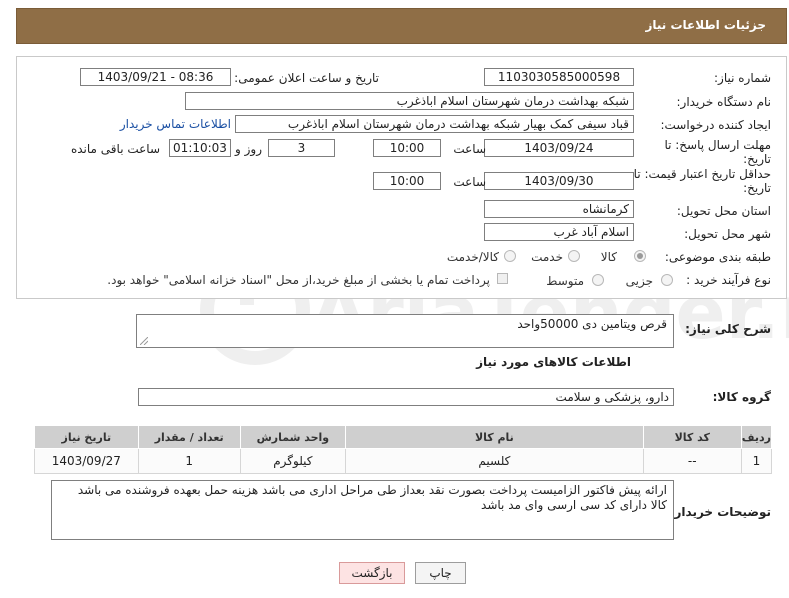 Image resolution: width=789 pixels, height=598 pixels. What do you see at coordinates (715, 125) in the screenshot?
I see `requester-label: ایجاد کننده درخواست:` at bounding box center [715, 125].